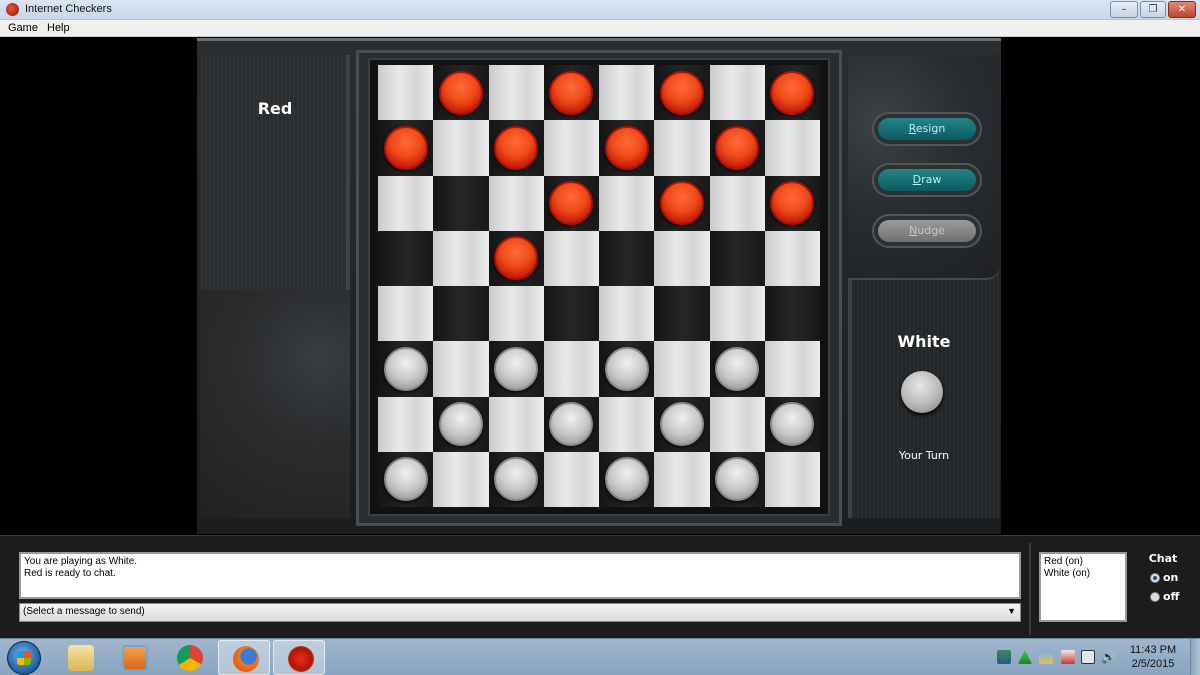 This screenshot has height=675, width=1200. Describe the element at coordinates (1011, 611) in the screenshot. I see `dropdown-arrow-icon: ▼` at that location.